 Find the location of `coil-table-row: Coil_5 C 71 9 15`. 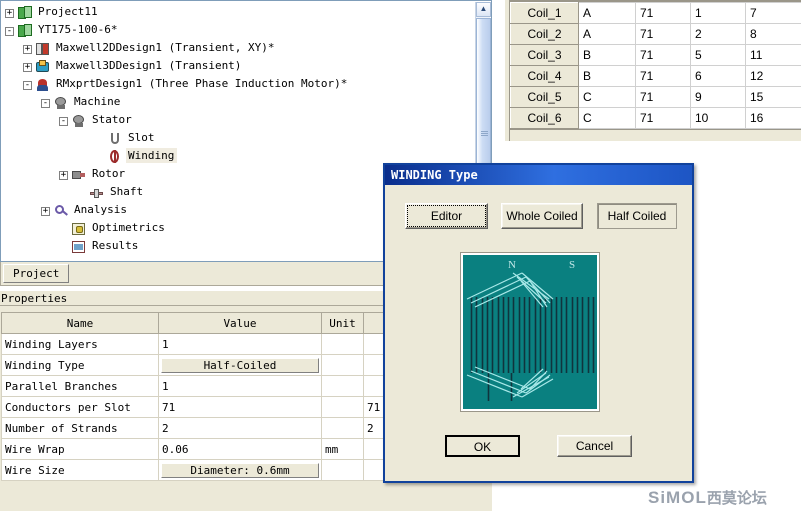

coil-table-row: Coil_5 C 71 9 15 is located at coordinates (655, 97).